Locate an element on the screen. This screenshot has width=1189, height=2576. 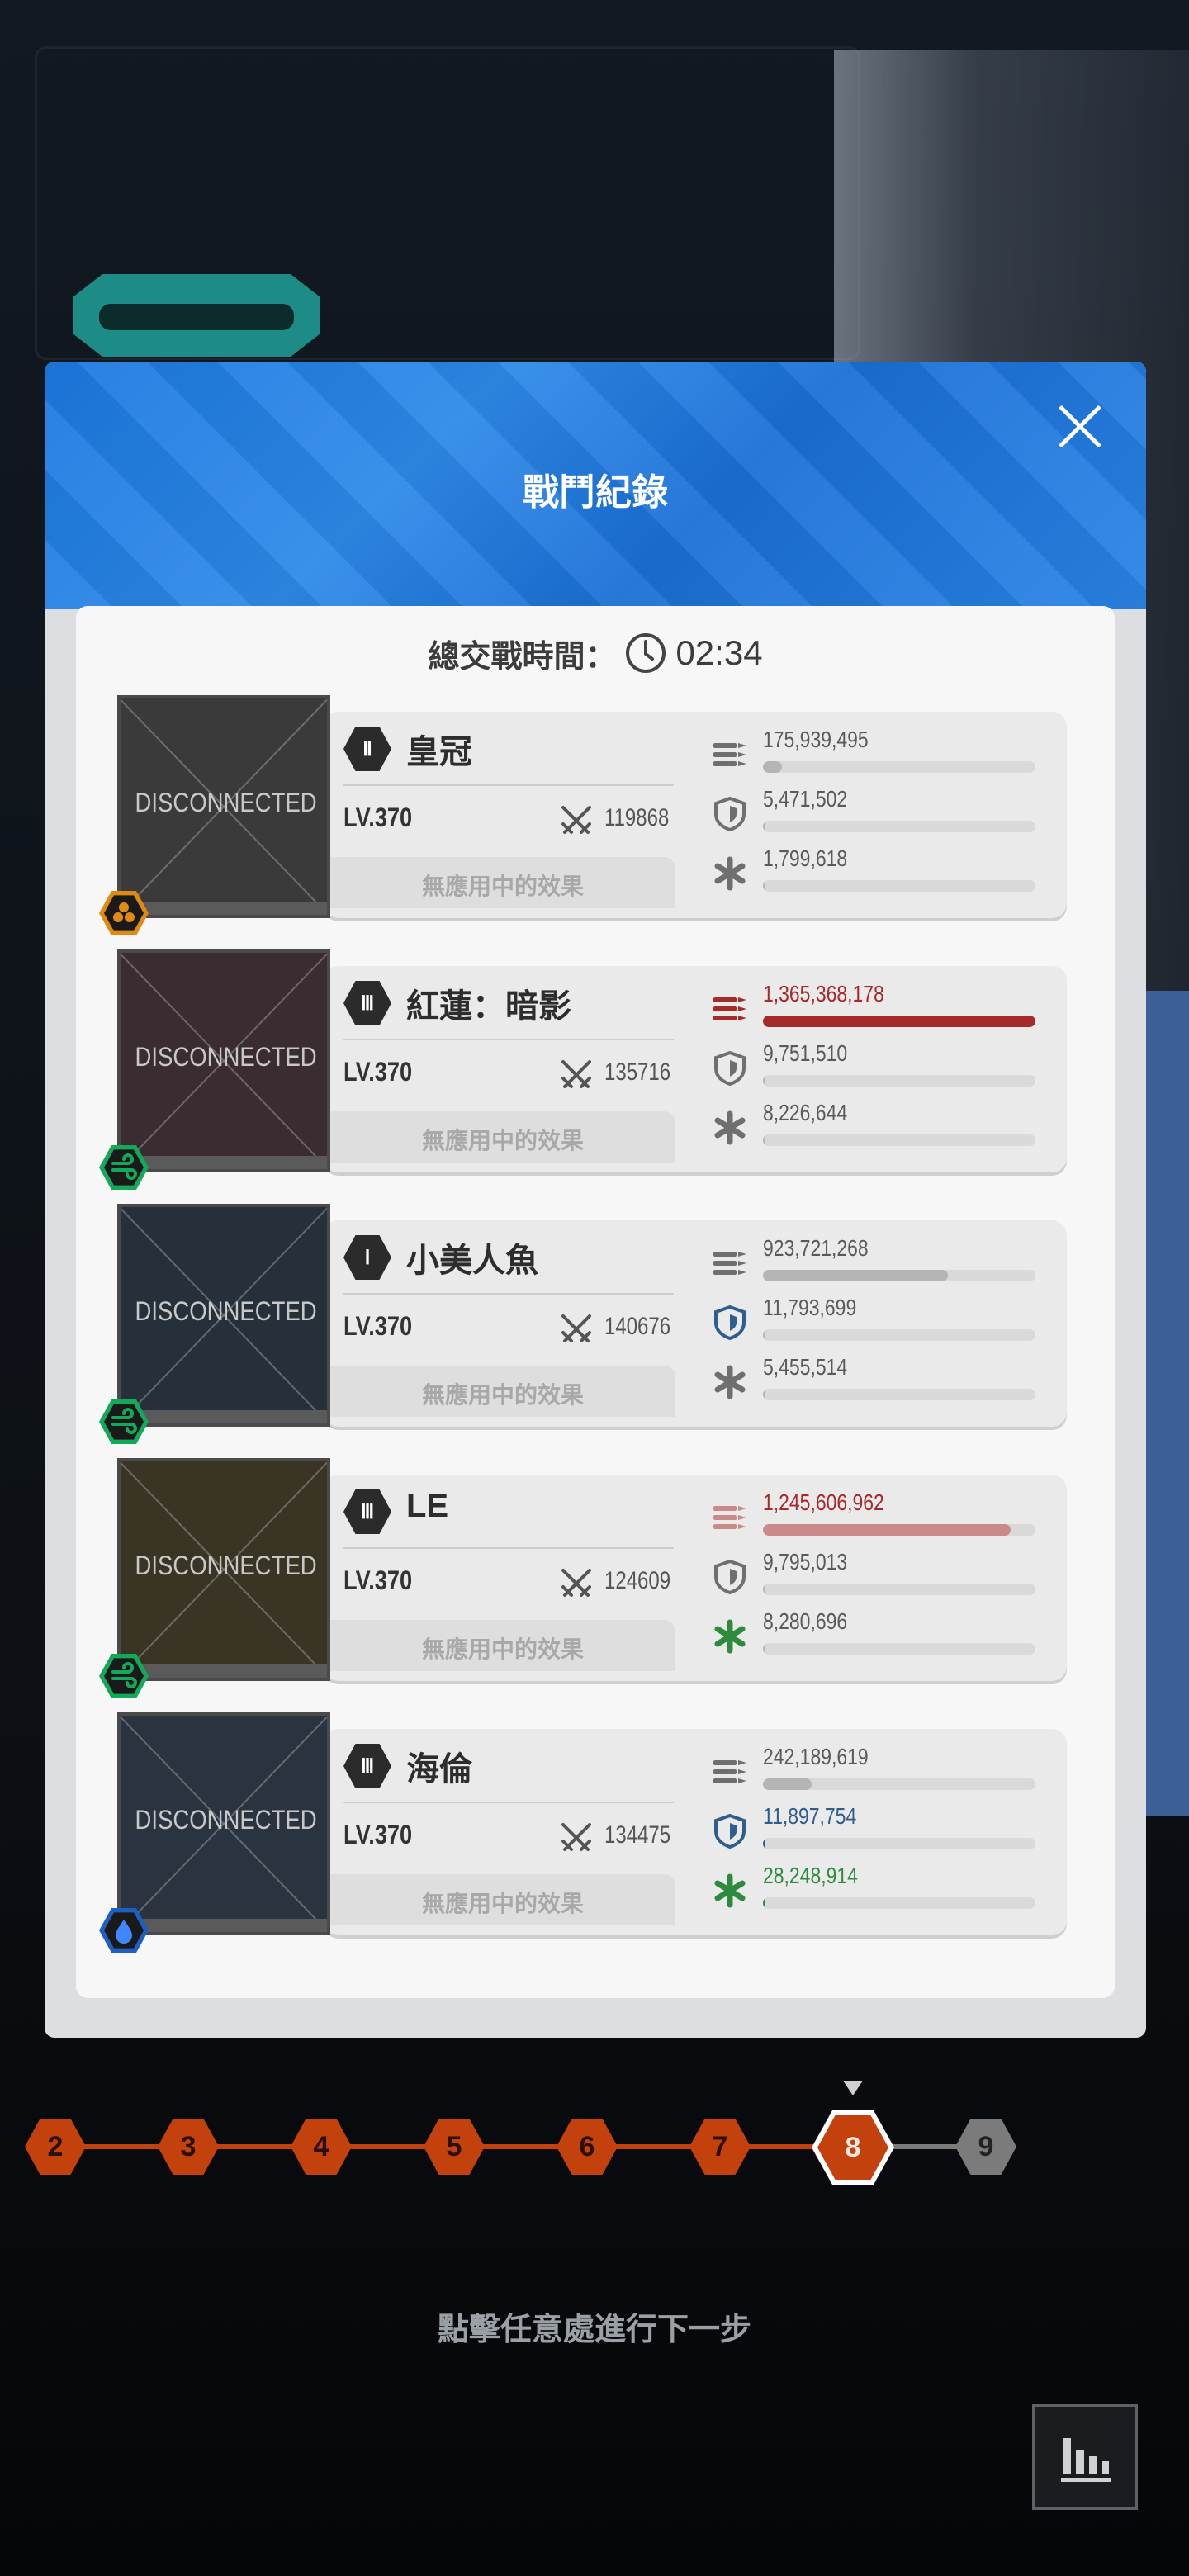
shield-stat: 9,795,013 is located at coordinates (877, 1578).